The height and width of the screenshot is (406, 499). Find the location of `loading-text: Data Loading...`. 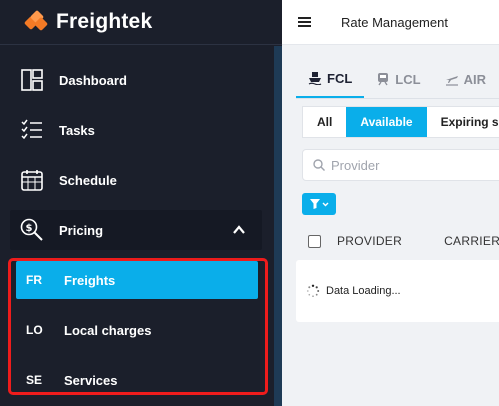

loading-text: Data Loading... is located at coordinates (363, 291).